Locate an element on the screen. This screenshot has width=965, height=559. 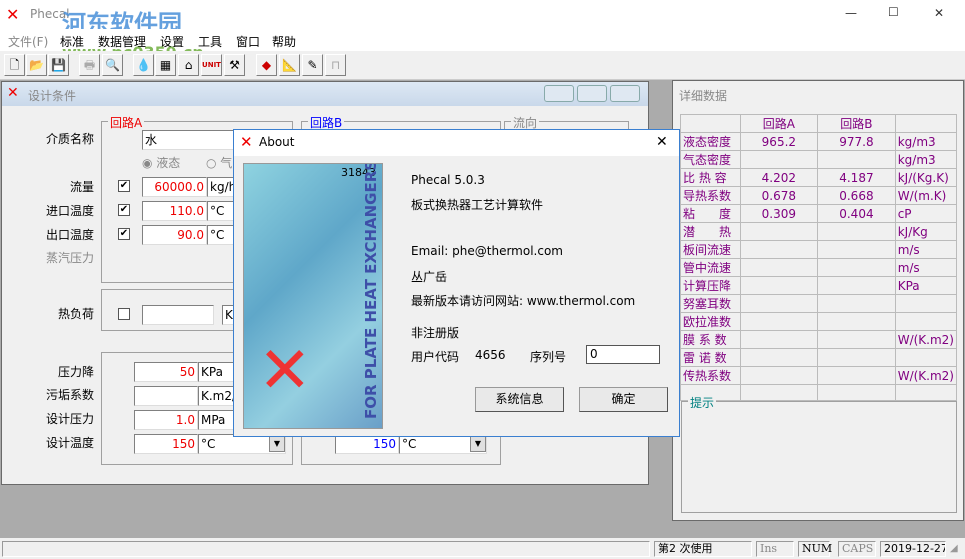
print-icon: 🖶 is located at coordinates (89, 65).